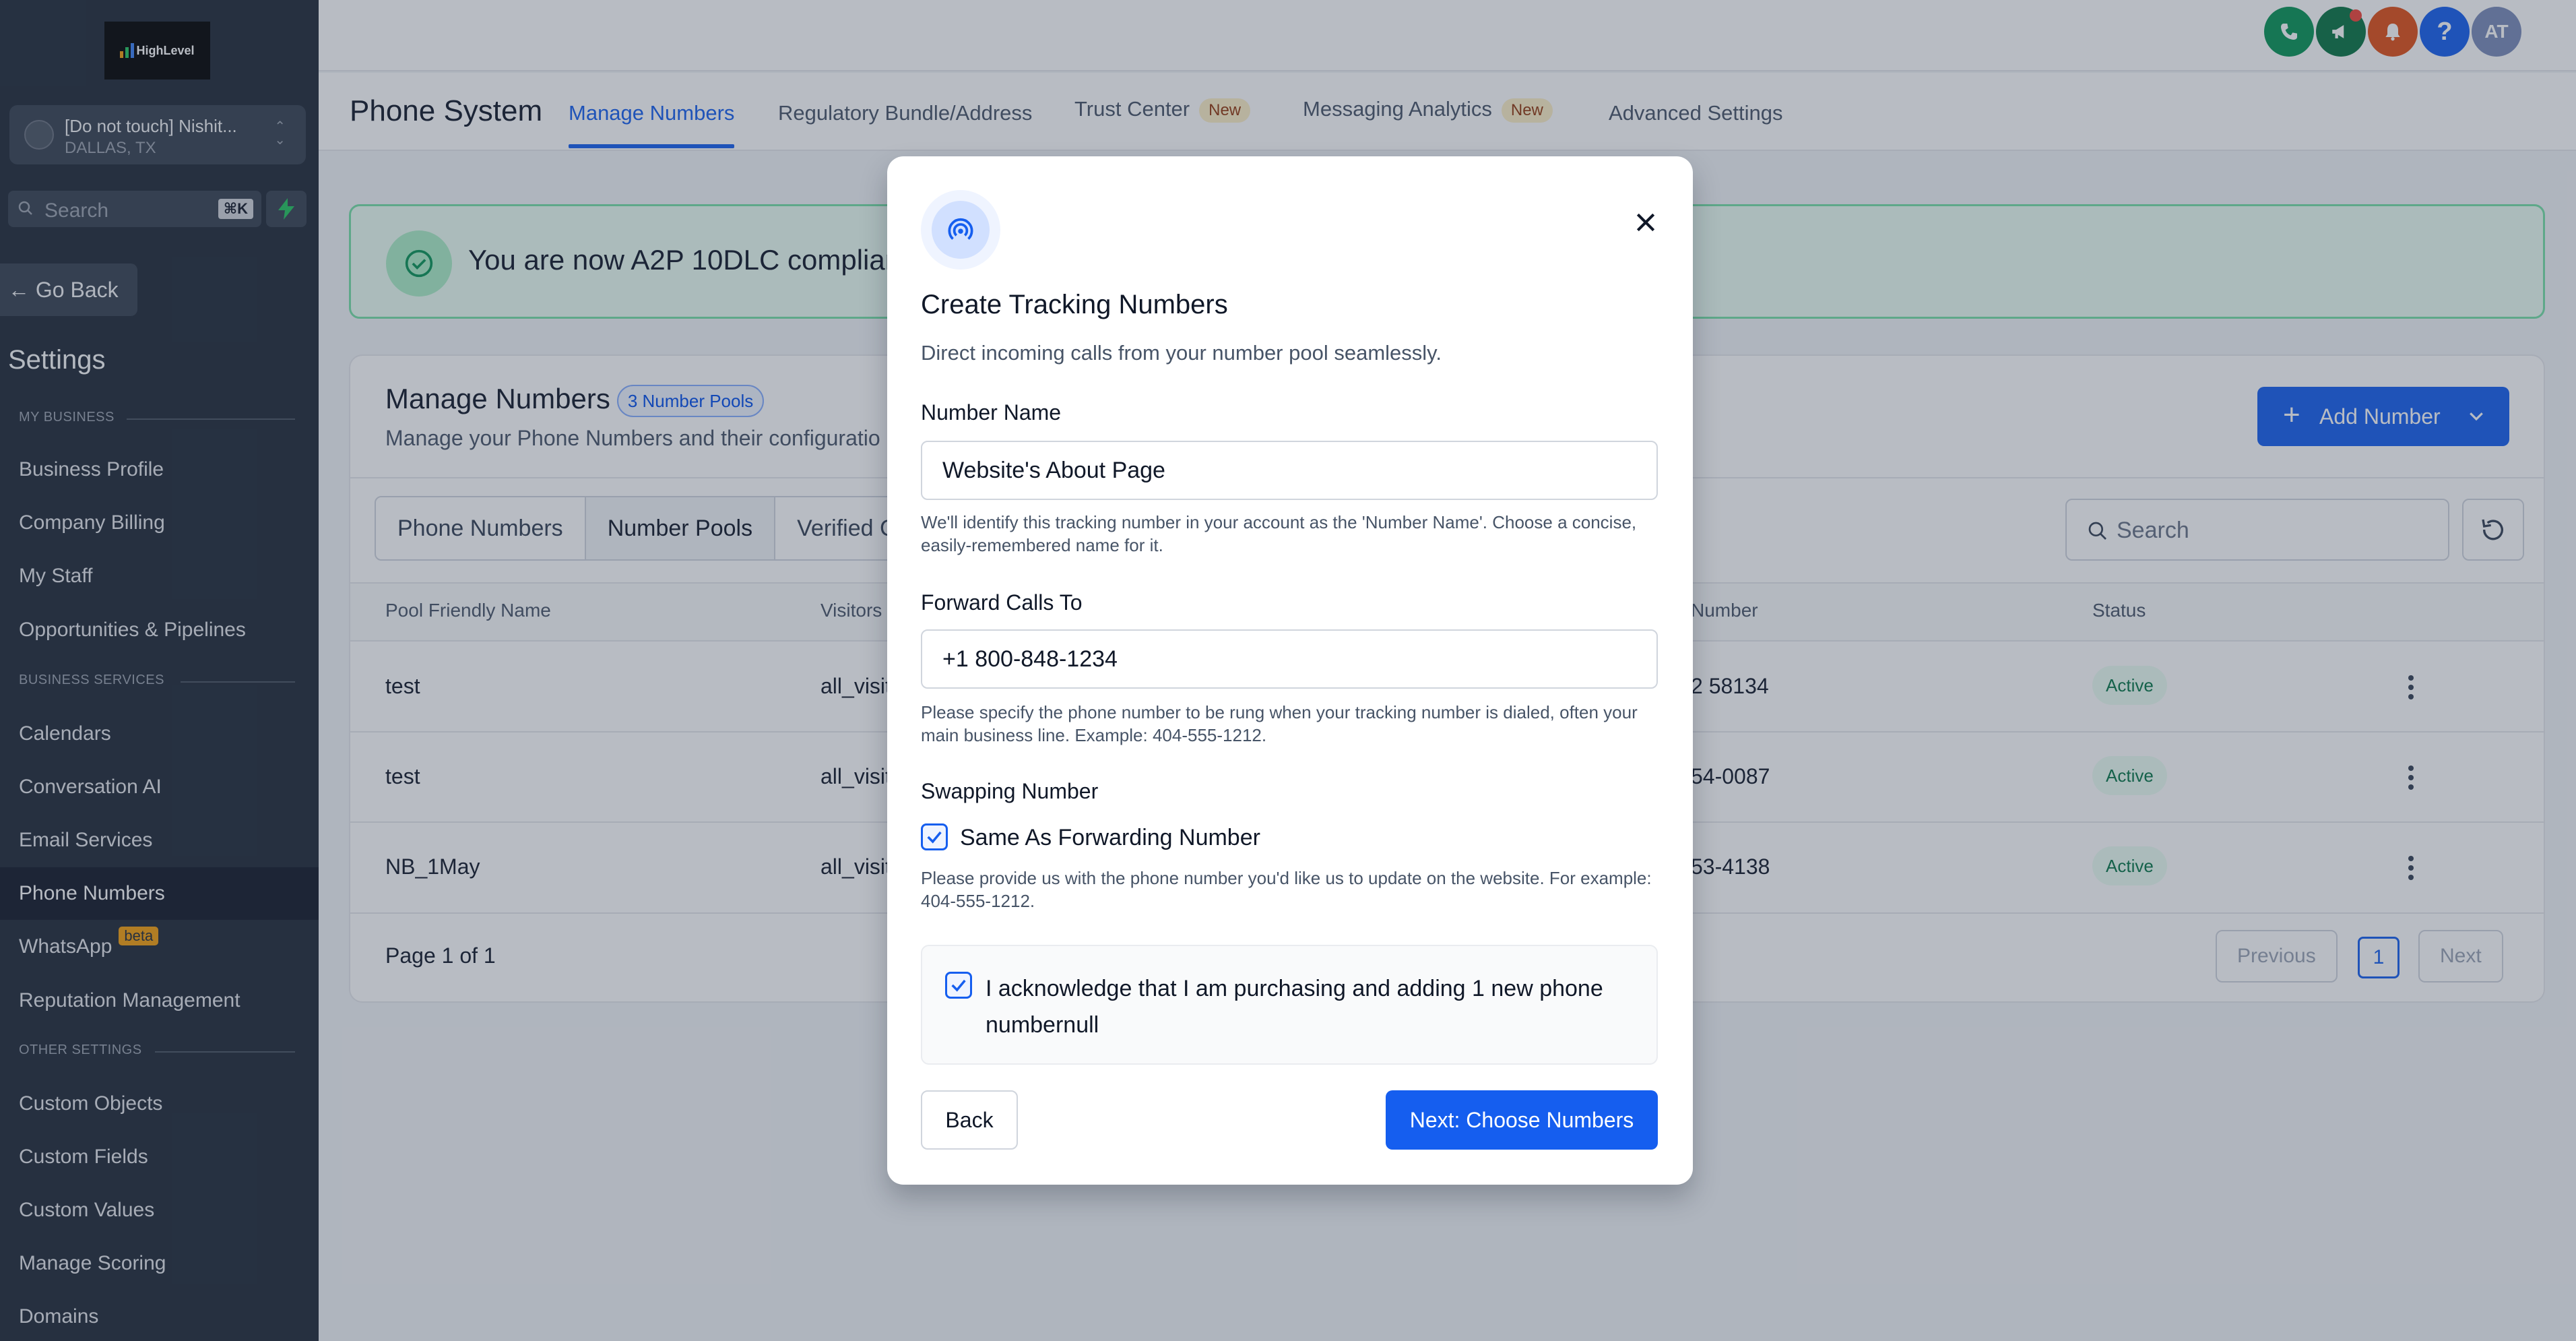  I want to click on broadcast-icon, so click(961, 230).